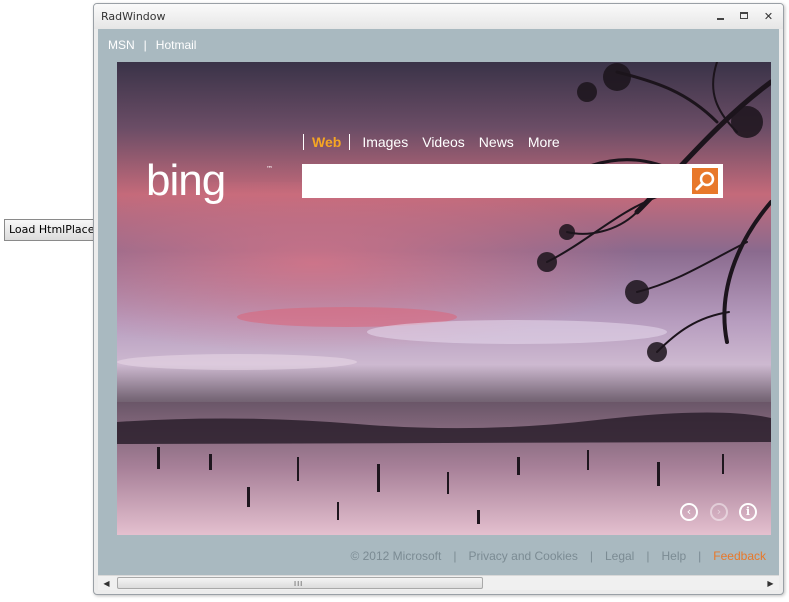 Image resolution: width=789 pixels, height=602 pixels. I want to click on info-icon: i, so click(748, 512).